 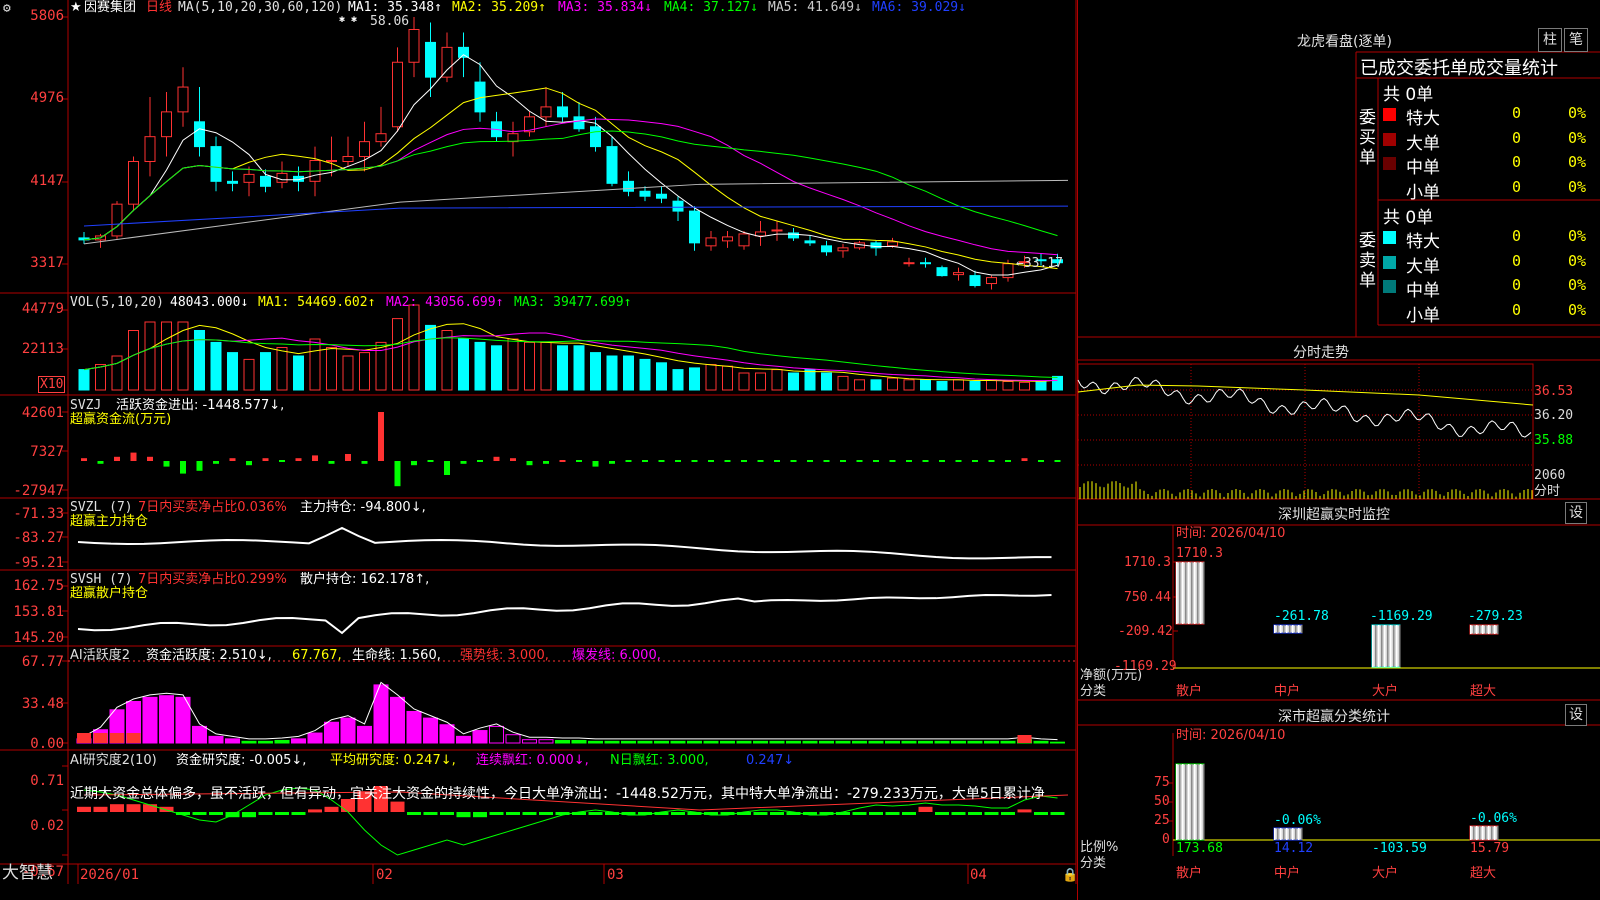 I want to click on order-percent: 0%, so click(x=1577, y=309).